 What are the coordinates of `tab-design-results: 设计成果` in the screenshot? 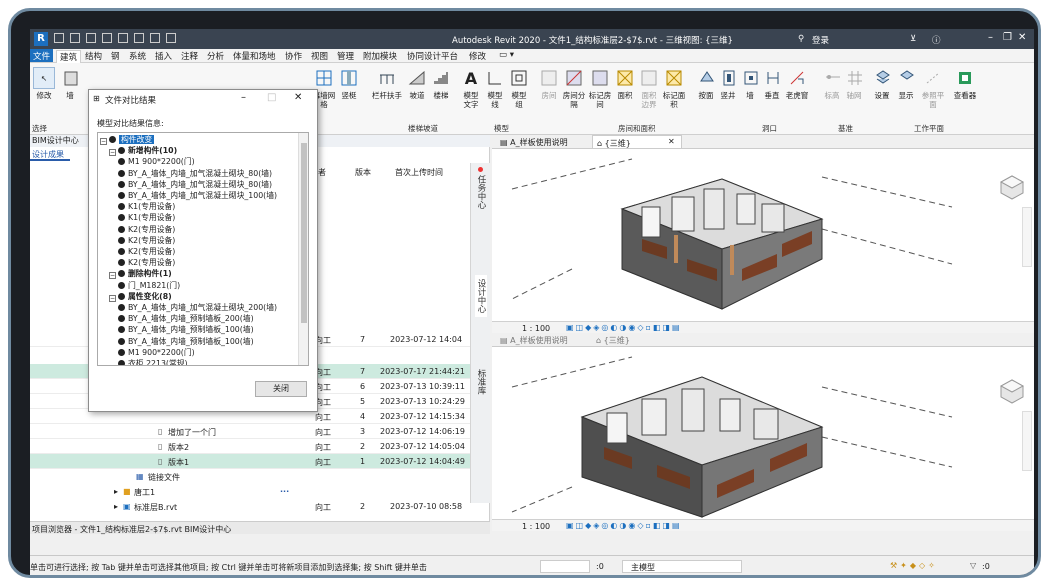 It's located at (50, 154).